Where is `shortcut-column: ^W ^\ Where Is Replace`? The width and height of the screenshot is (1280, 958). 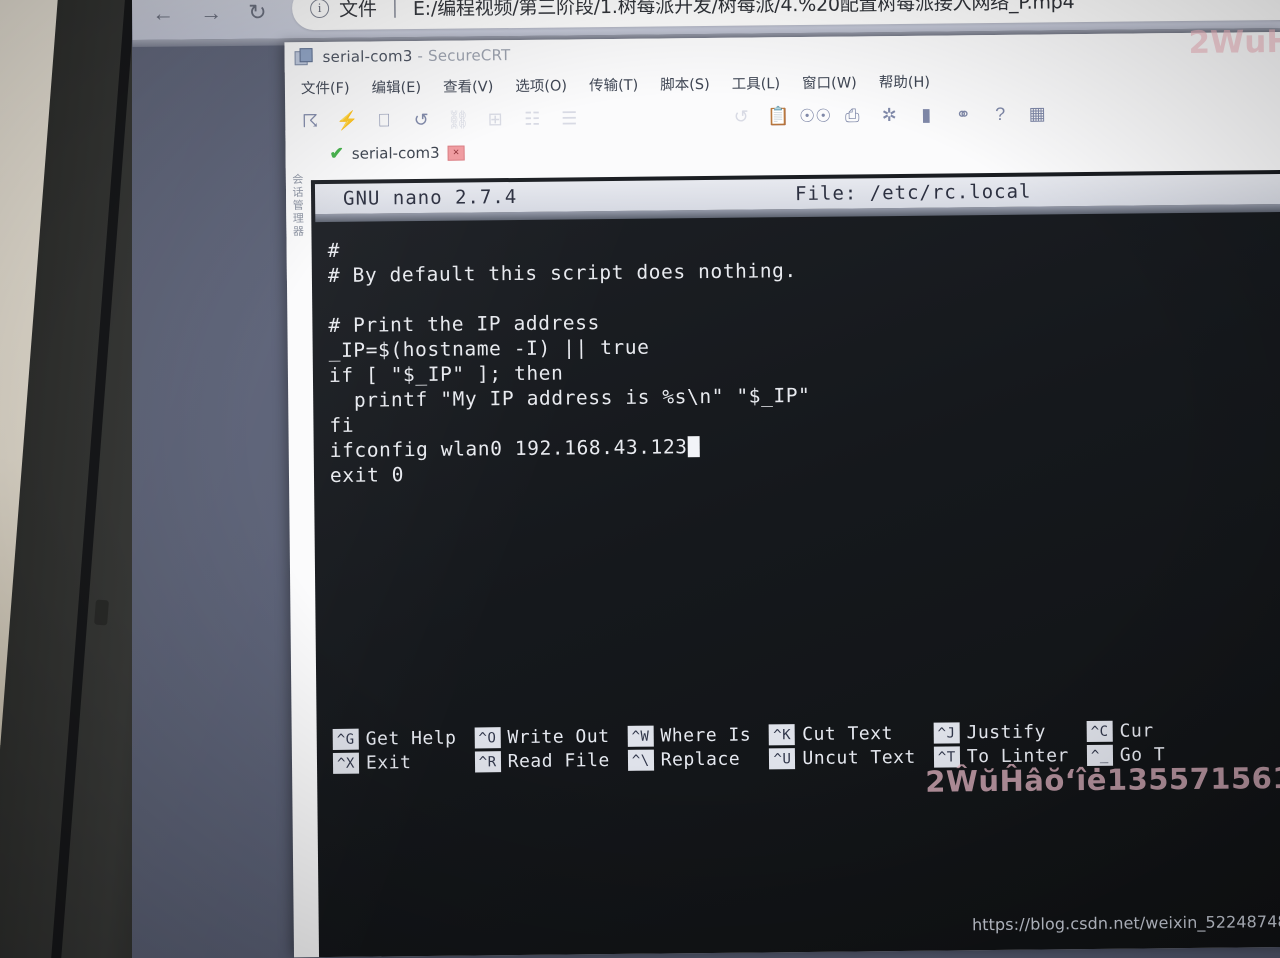 shortcut-column: ^W ^\ Where Is Replace is located at coordinates (689, 749).